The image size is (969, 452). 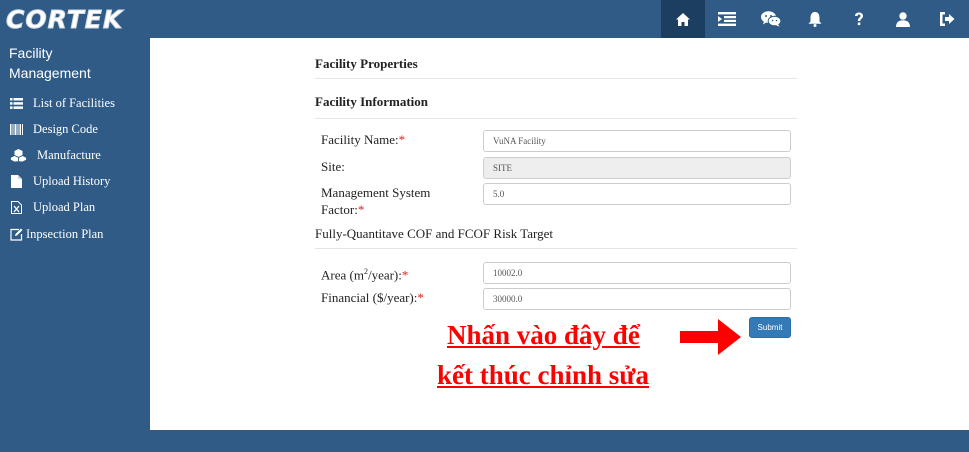 I want to click on sign-out-icon, so click(x=947, y=19).